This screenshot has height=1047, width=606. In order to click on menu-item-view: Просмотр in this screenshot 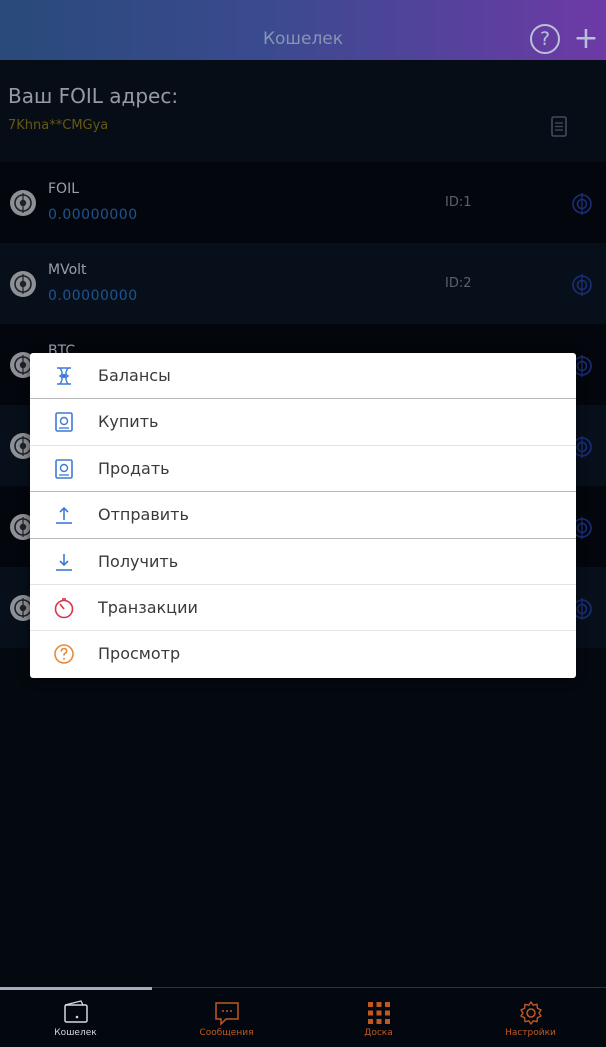, I will do `click(303, 654)`.